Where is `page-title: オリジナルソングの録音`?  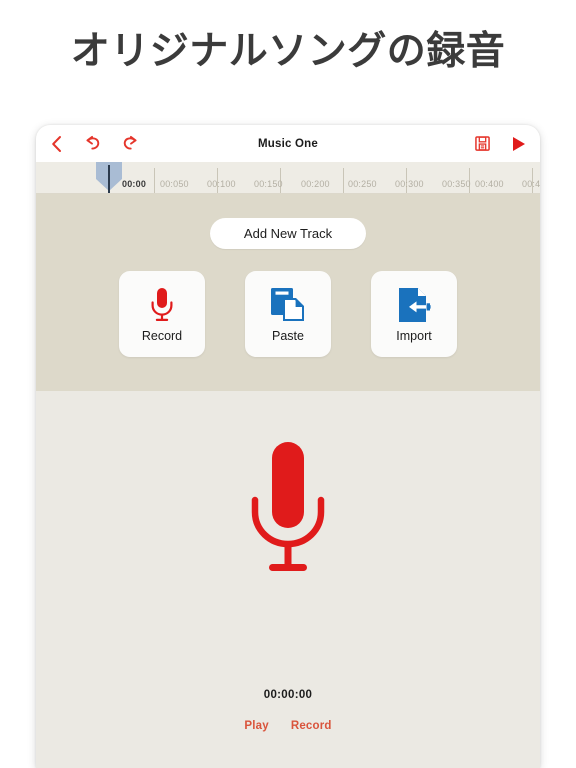 page-title: オリジナルソングの録音 is located at coordinates (288, 51).